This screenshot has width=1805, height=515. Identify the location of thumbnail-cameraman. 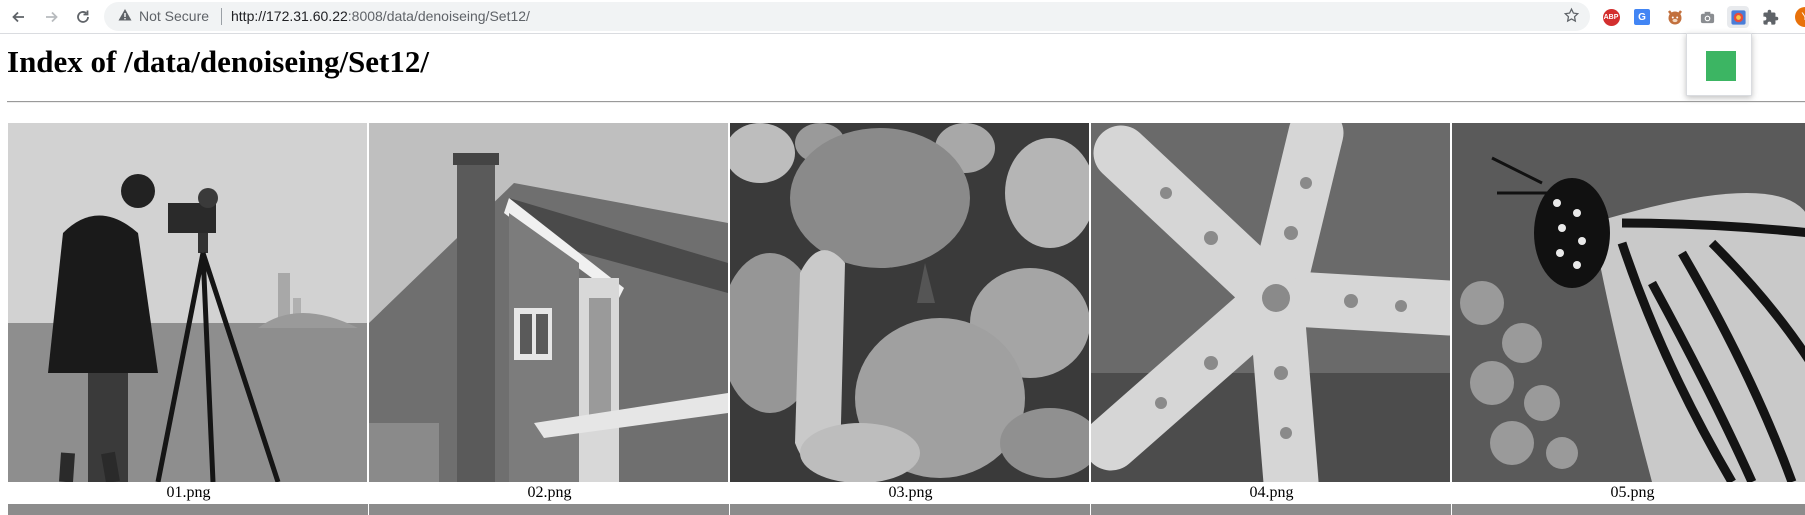
(187, 302).